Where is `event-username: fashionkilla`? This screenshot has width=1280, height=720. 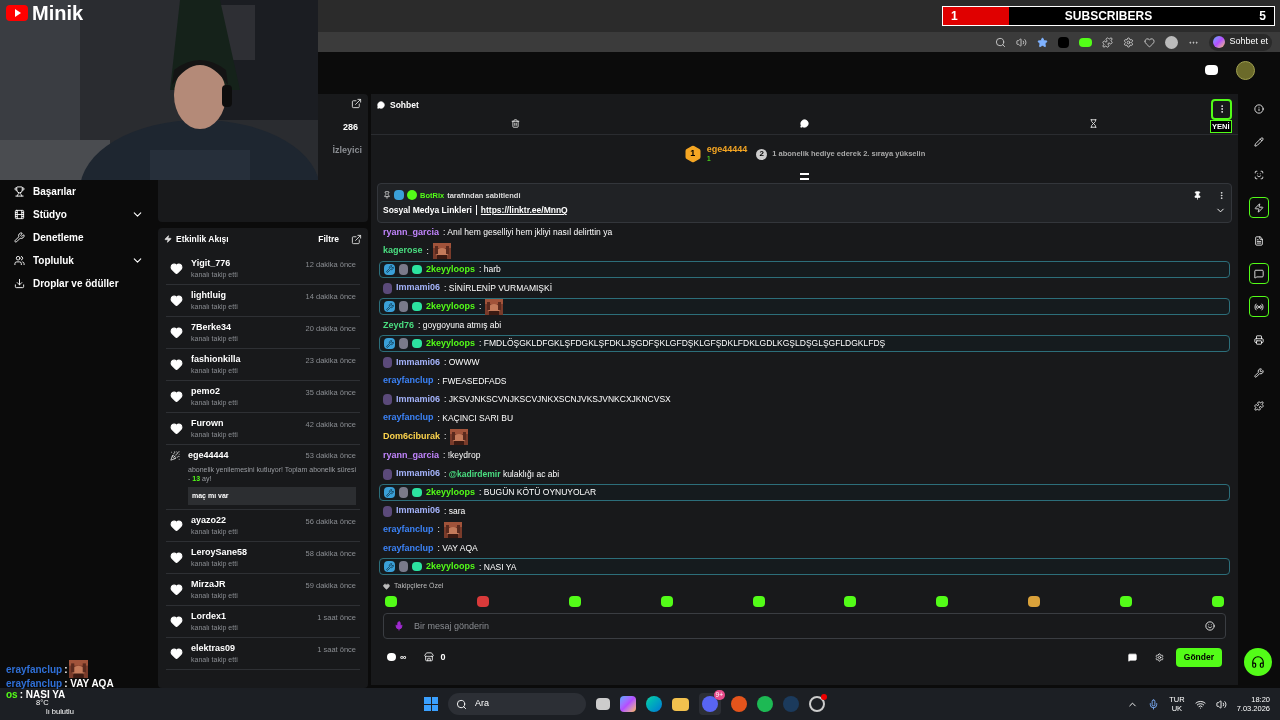
event-username: fashionkilla is located at coordinates (216, 359).